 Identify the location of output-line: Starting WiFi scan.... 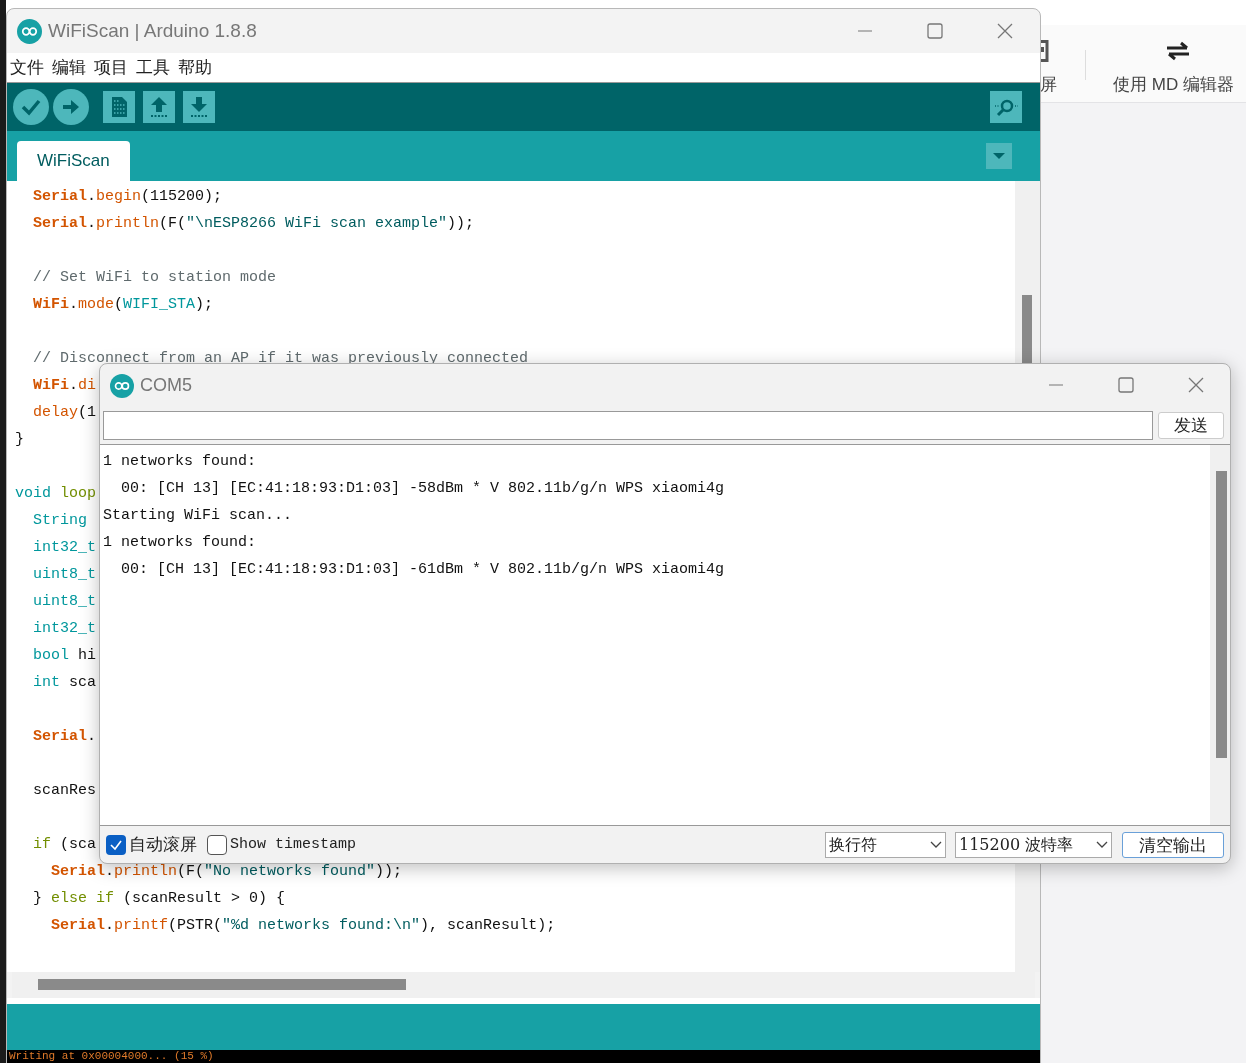
(198, 515).